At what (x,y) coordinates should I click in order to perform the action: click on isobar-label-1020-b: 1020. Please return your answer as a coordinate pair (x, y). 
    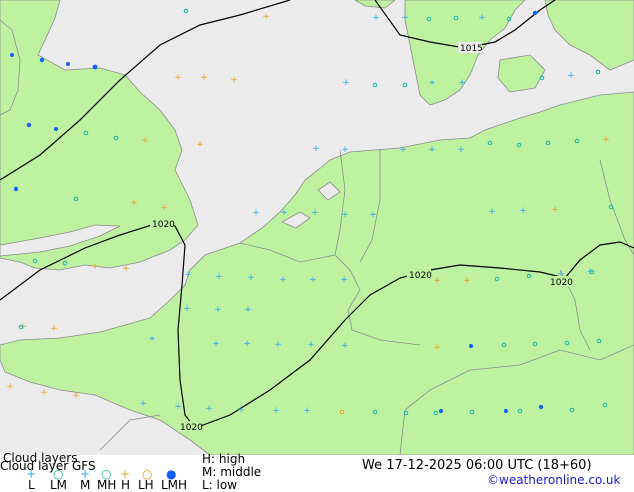
    Looking at the image, I should click on (420, 276).